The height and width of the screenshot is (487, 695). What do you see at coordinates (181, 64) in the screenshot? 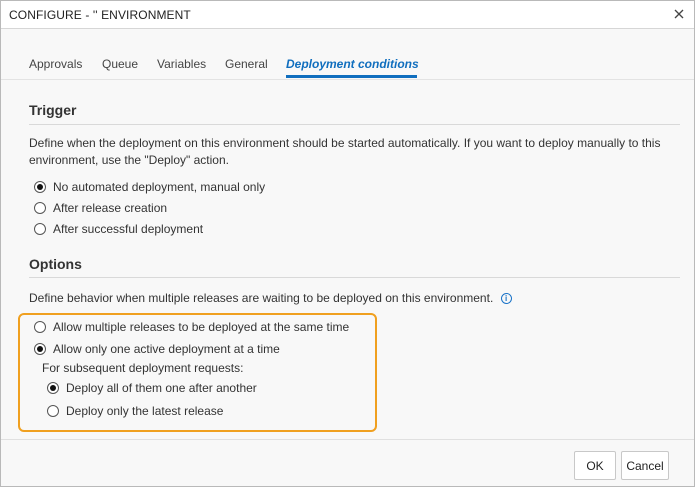
I see `tab-variables: Variables` at bounding box center [181, 64].